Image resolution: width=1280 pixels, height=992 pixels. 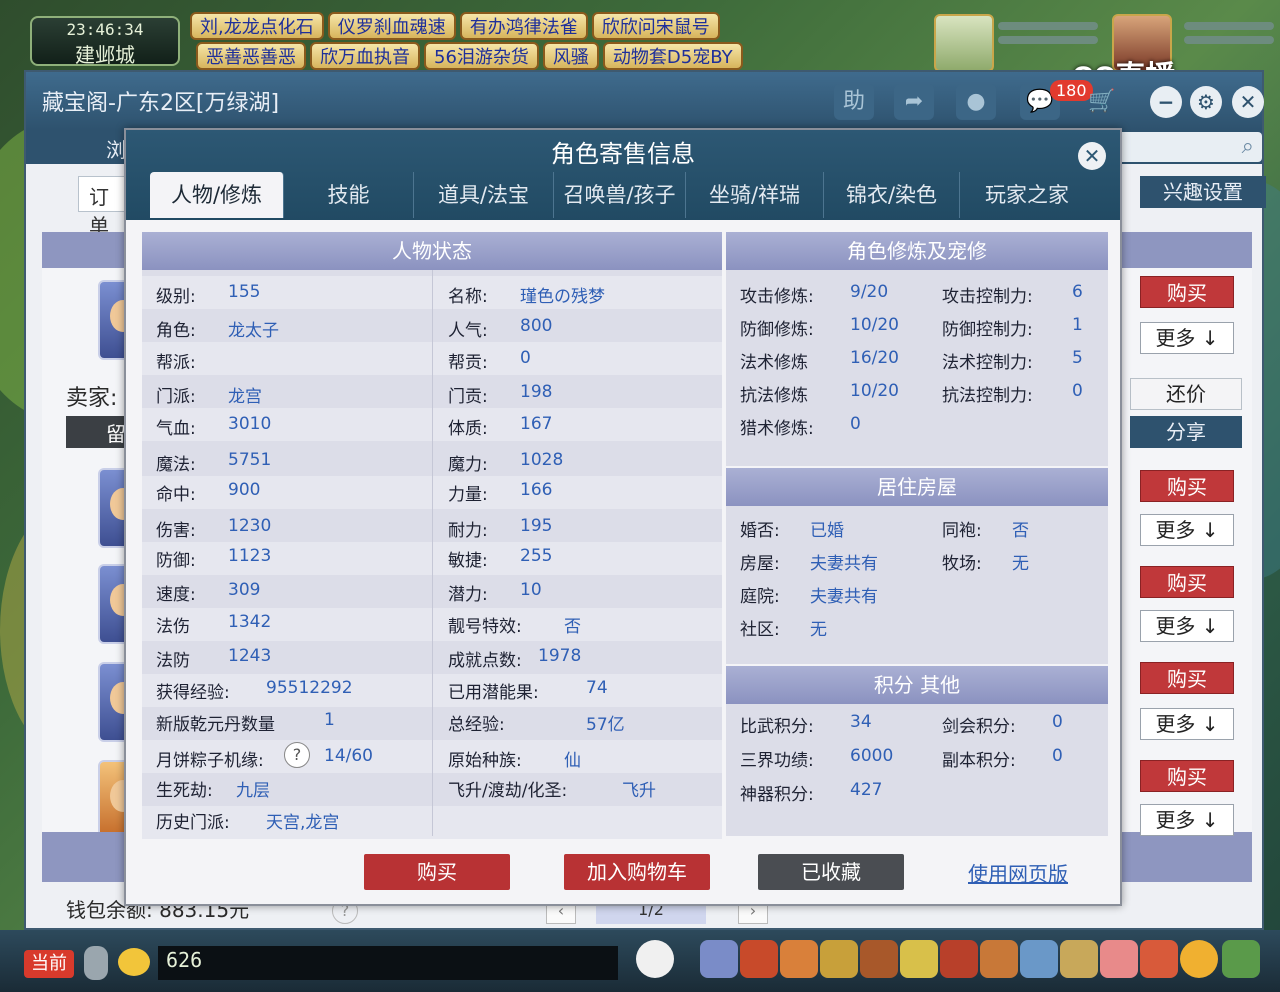 I want to click on field-value: 无, so click(x=1020, y=564).